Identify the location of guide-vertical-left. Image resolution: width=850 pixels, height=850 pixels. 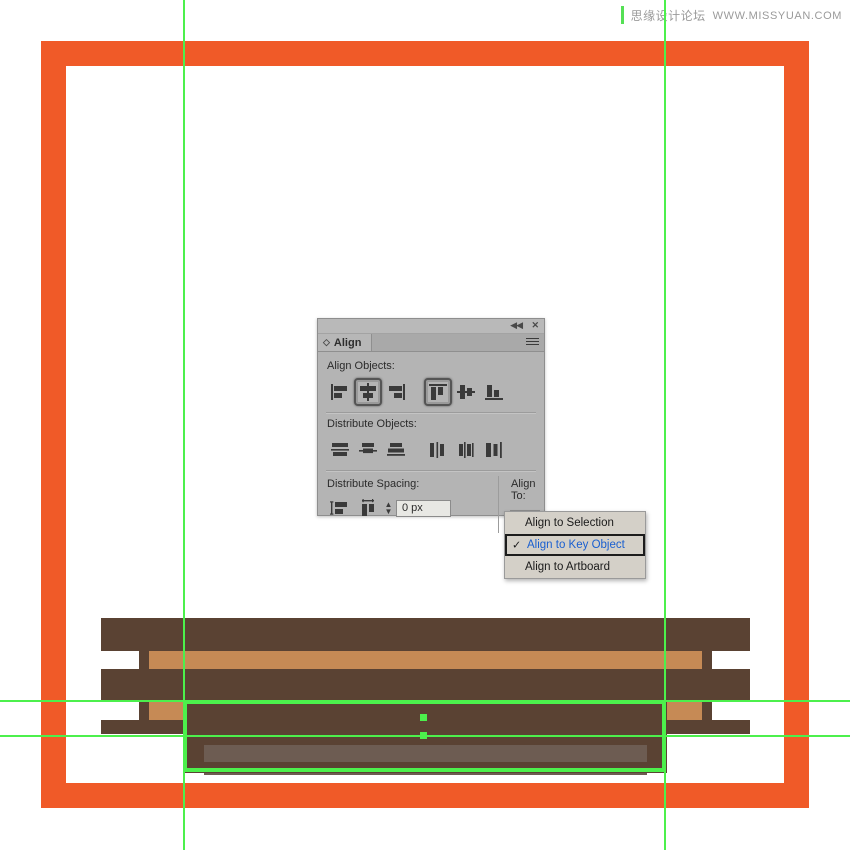
(184, 425).